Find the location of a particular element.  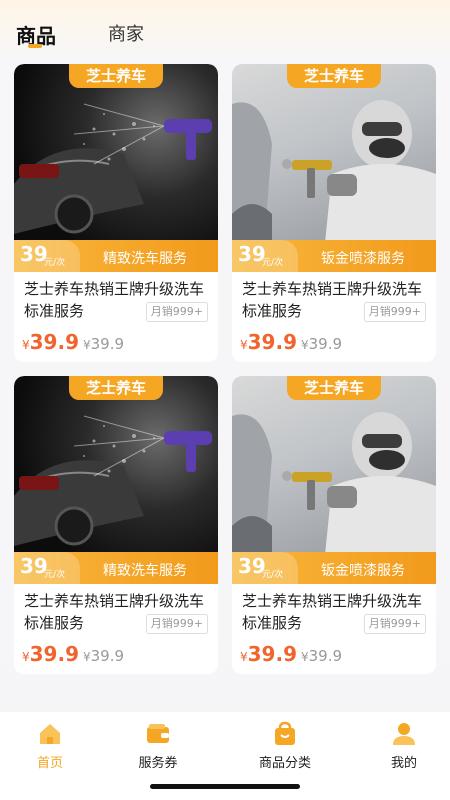

nav-home: 首页 is located at coordinates (50, 745).